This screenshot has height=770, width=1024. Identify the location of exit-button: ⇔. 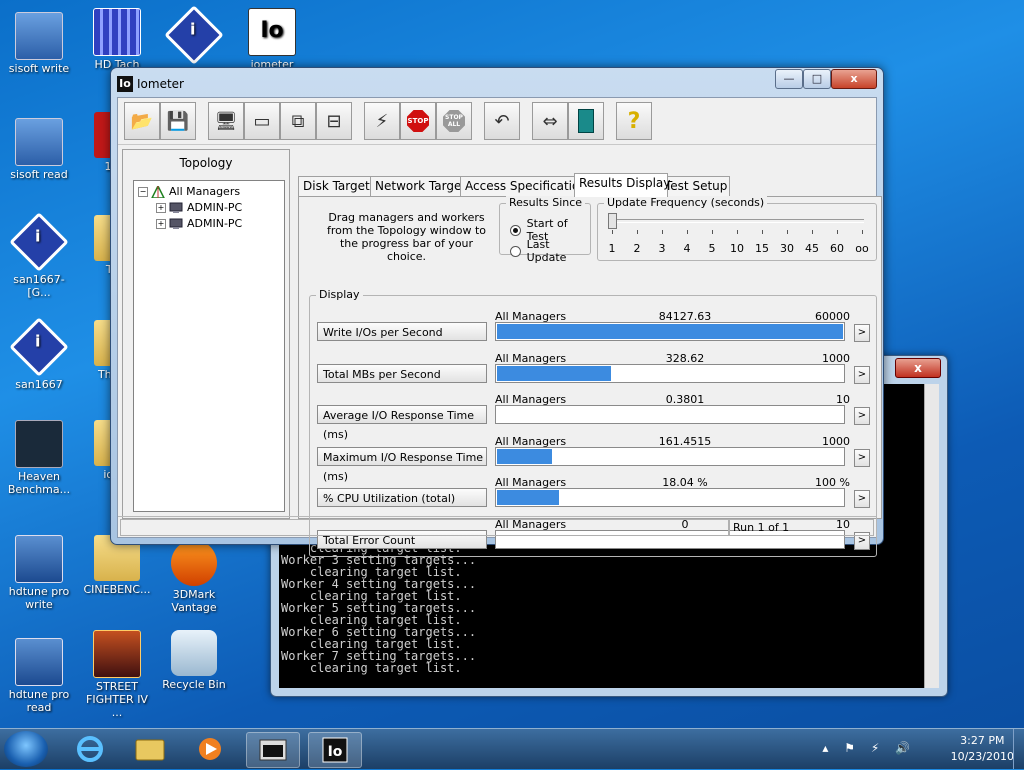
(550, 121).